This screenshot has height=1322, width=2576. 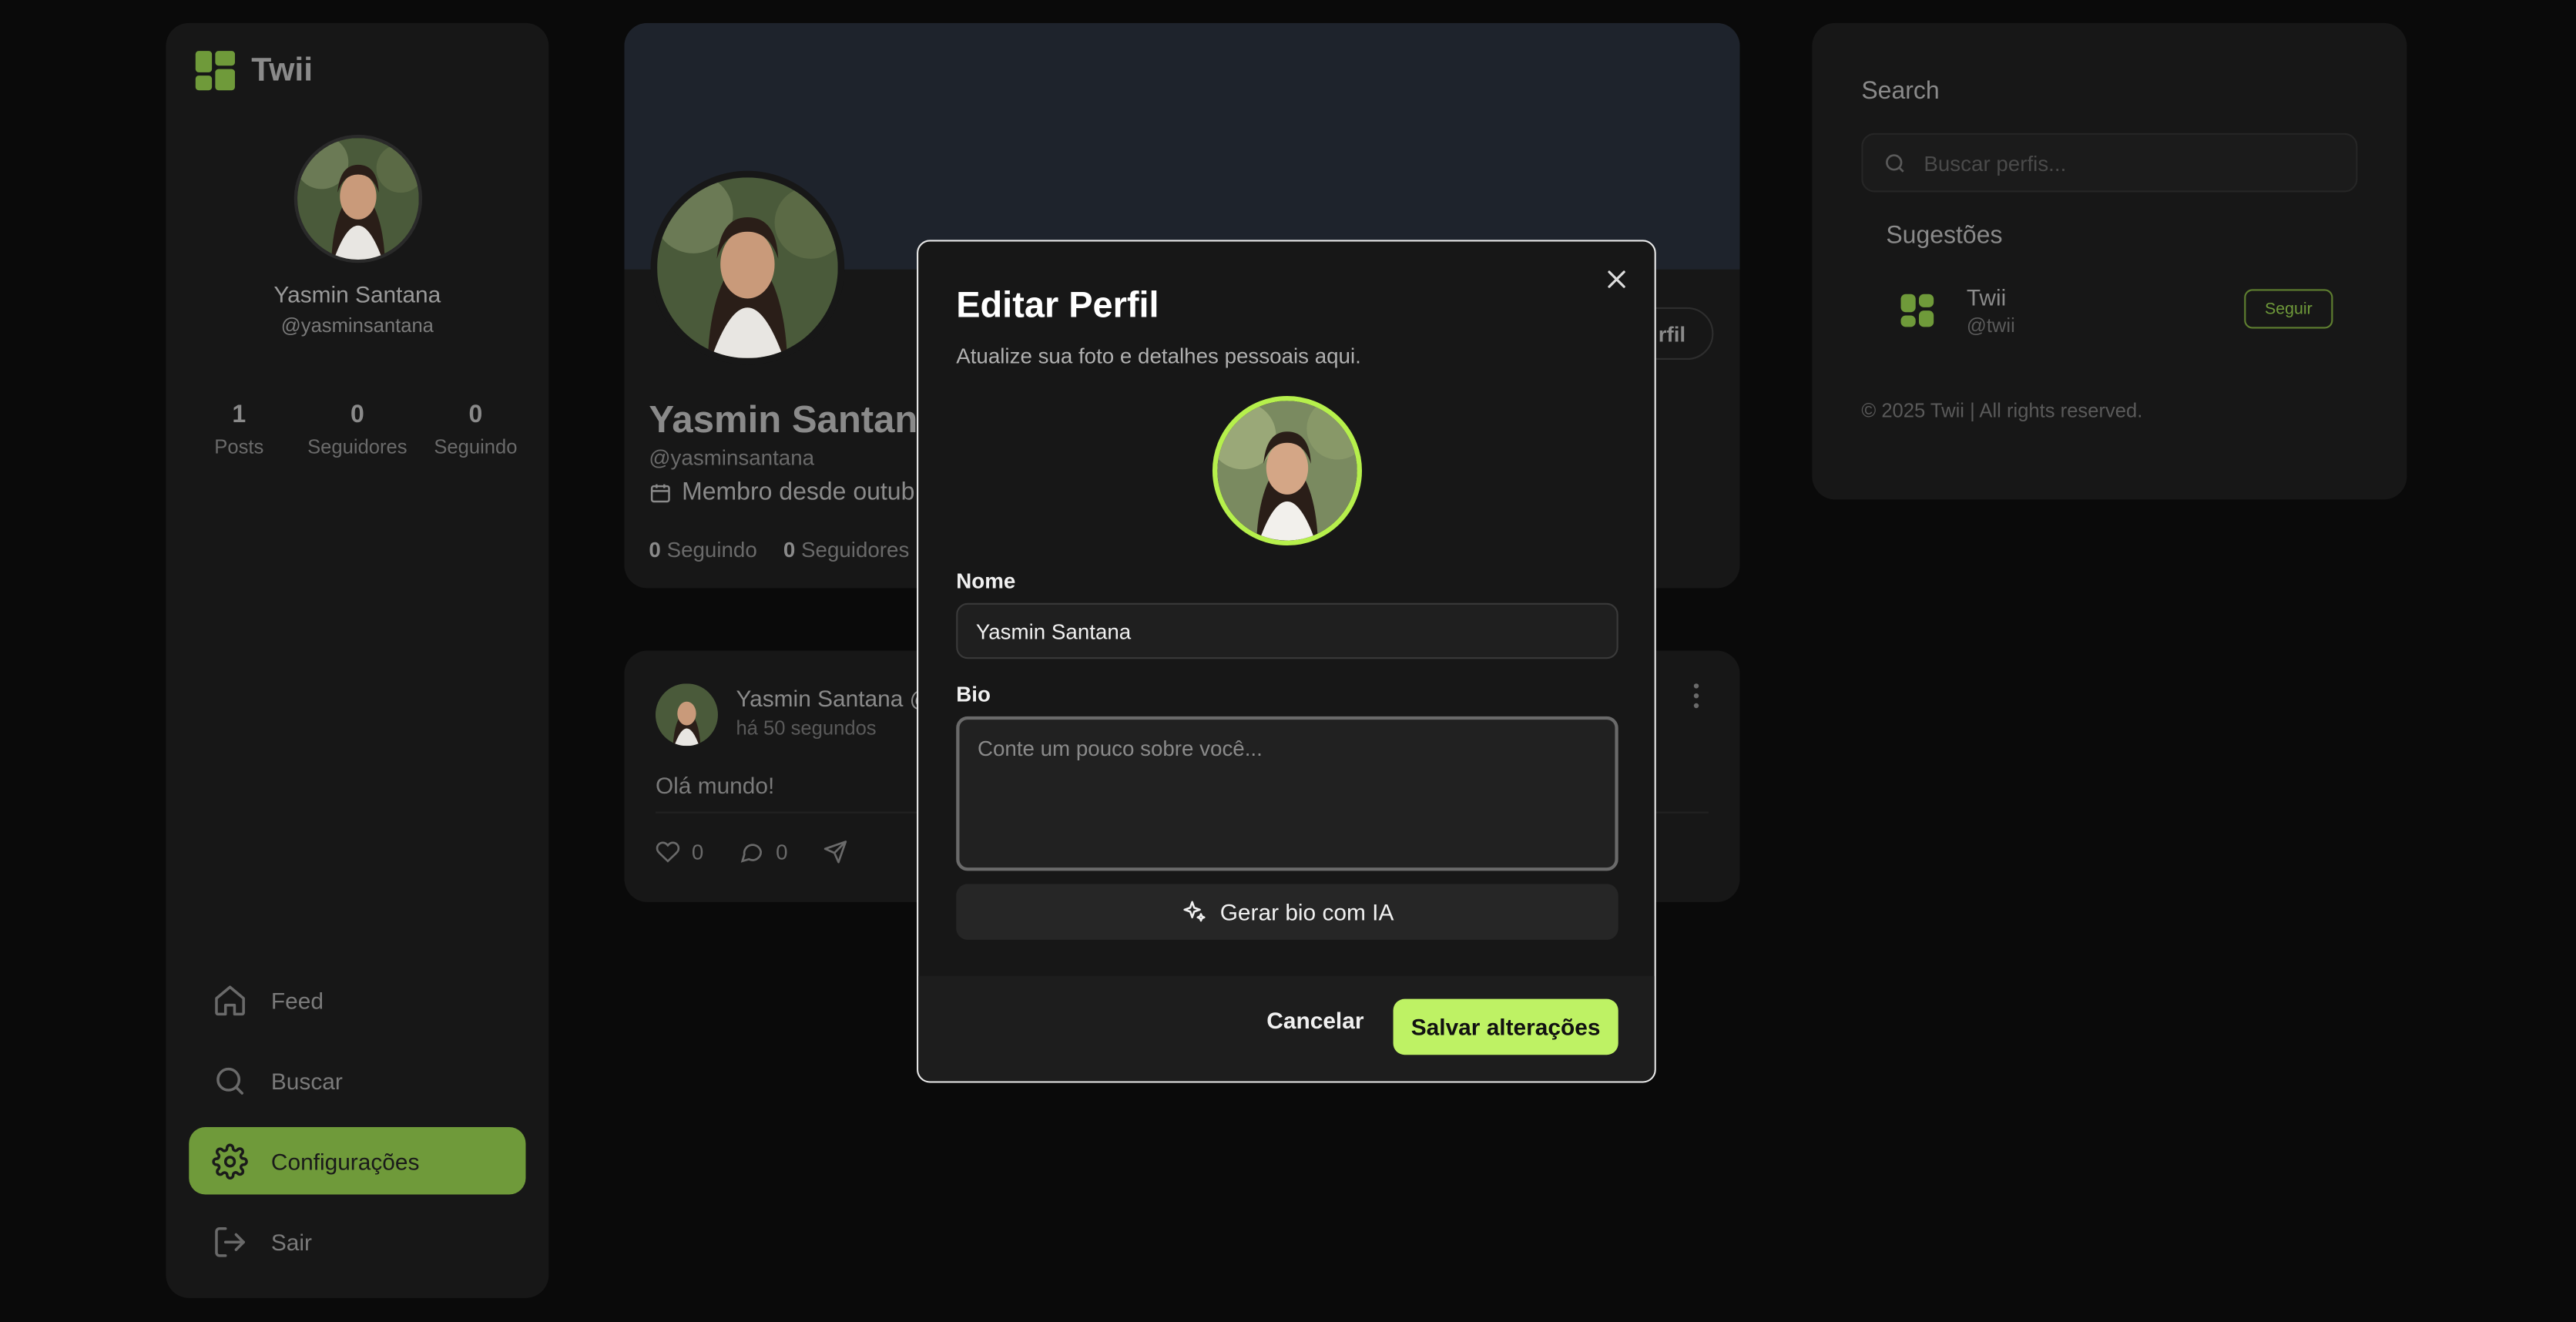 What do you see at coordinates (291, 1241) in the screenshot?
I see `sidebar-item-label: Sair` at bounding box center [291, 1241].